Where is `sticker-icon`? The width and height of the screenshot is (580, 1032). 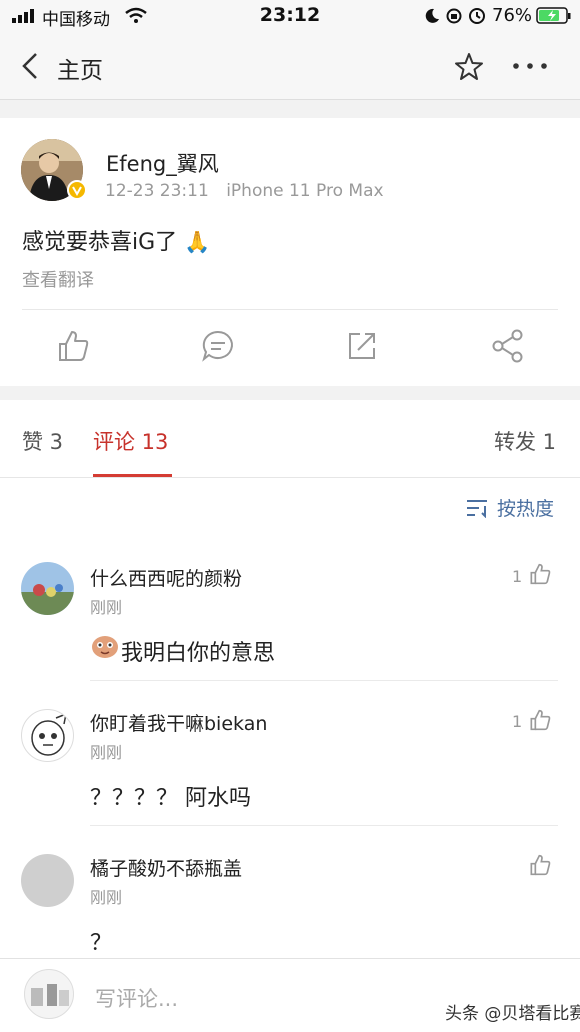
sticker-icon is located at coordinates (105, 647).